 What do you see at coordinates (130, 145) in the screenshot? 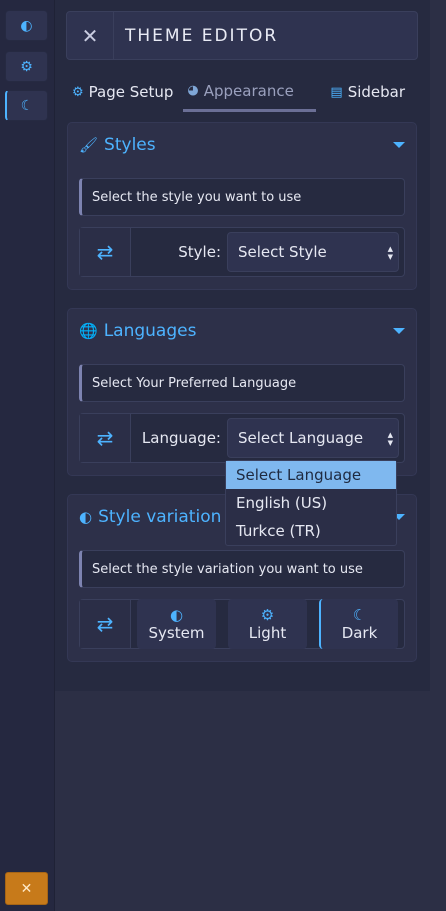
I see `styles-title: Styles` at bounding box center [130, 145].